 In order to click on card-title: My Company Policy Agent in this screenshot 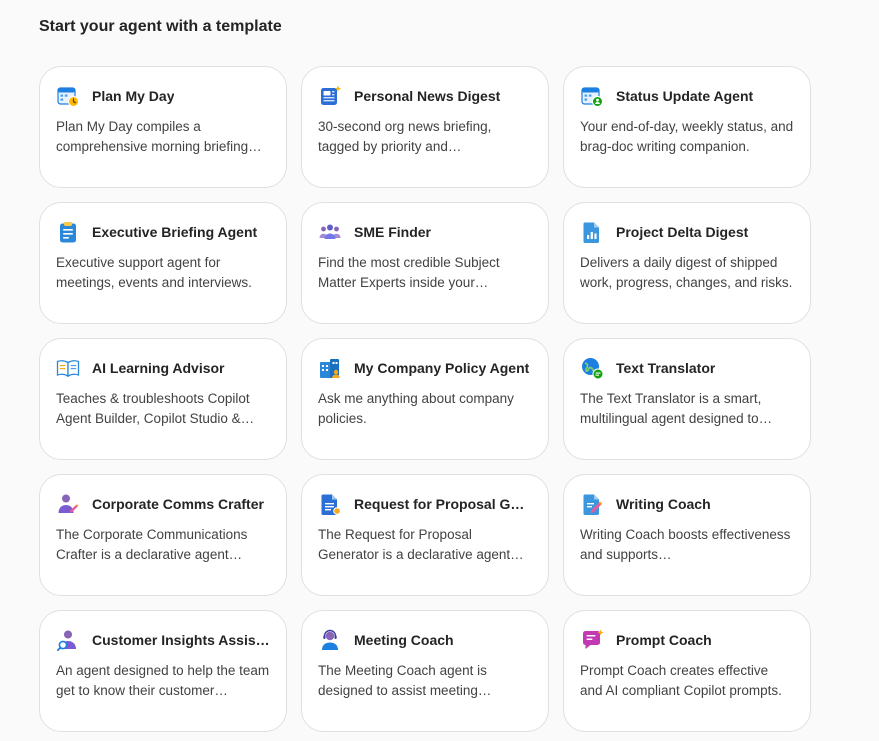, I will do `click(442, 368)`.